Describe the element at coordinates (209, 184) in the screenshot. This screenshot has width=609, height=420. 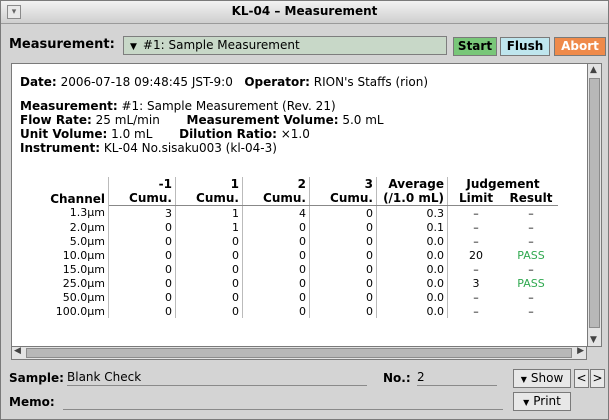
I see `col-1-header: 1` at that location.